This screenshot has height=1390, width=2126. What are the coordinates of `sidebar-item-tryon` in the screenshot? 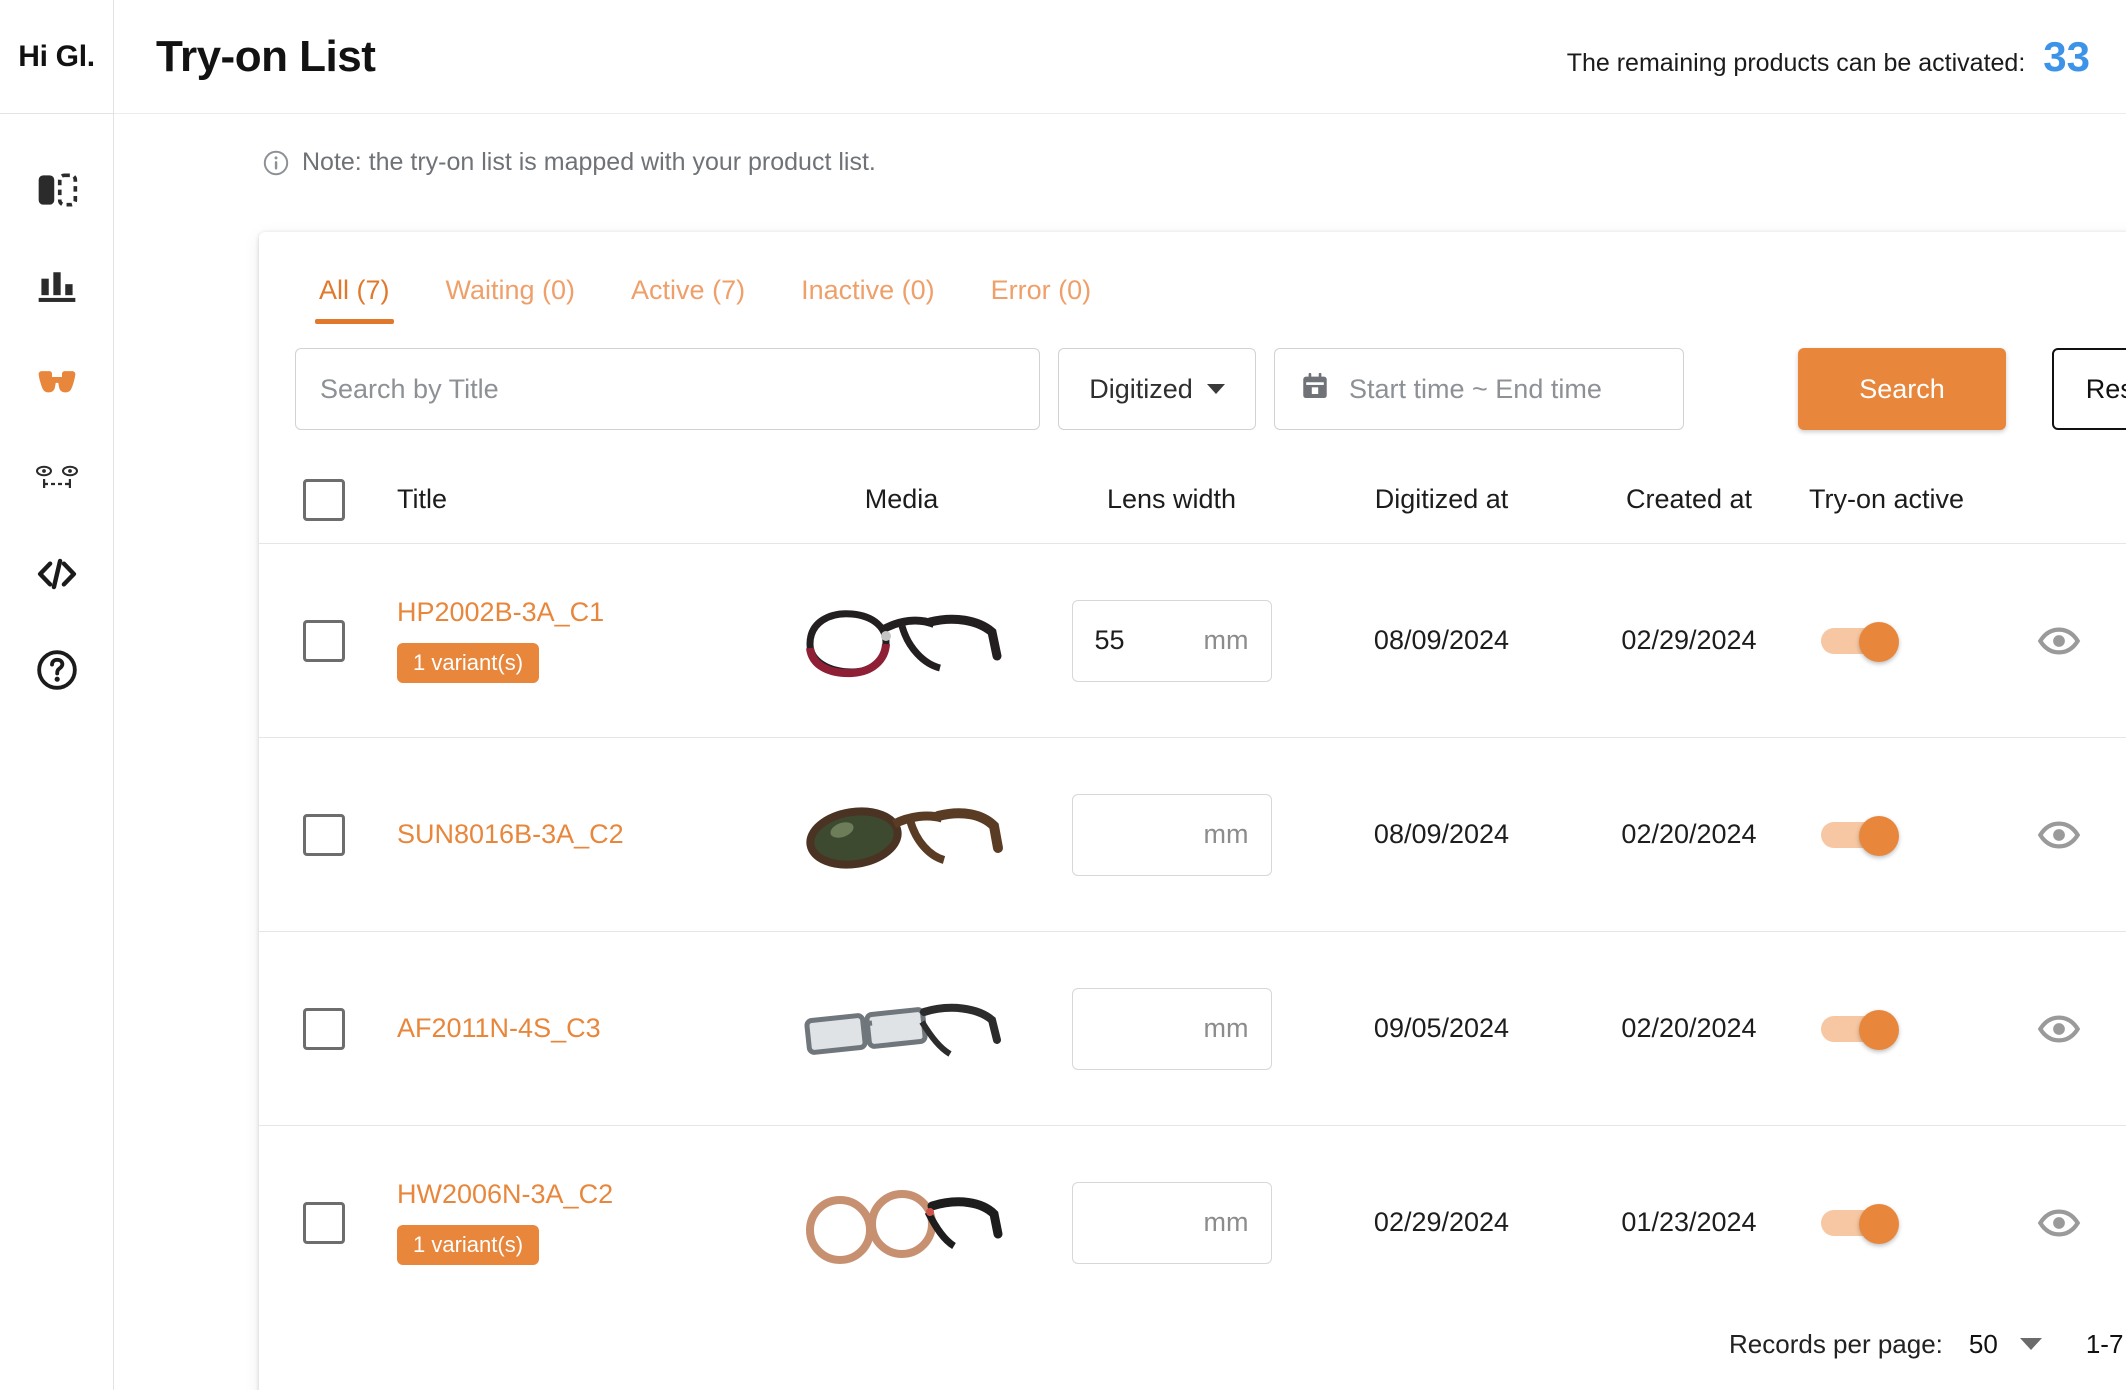 It's located at (56, 382).